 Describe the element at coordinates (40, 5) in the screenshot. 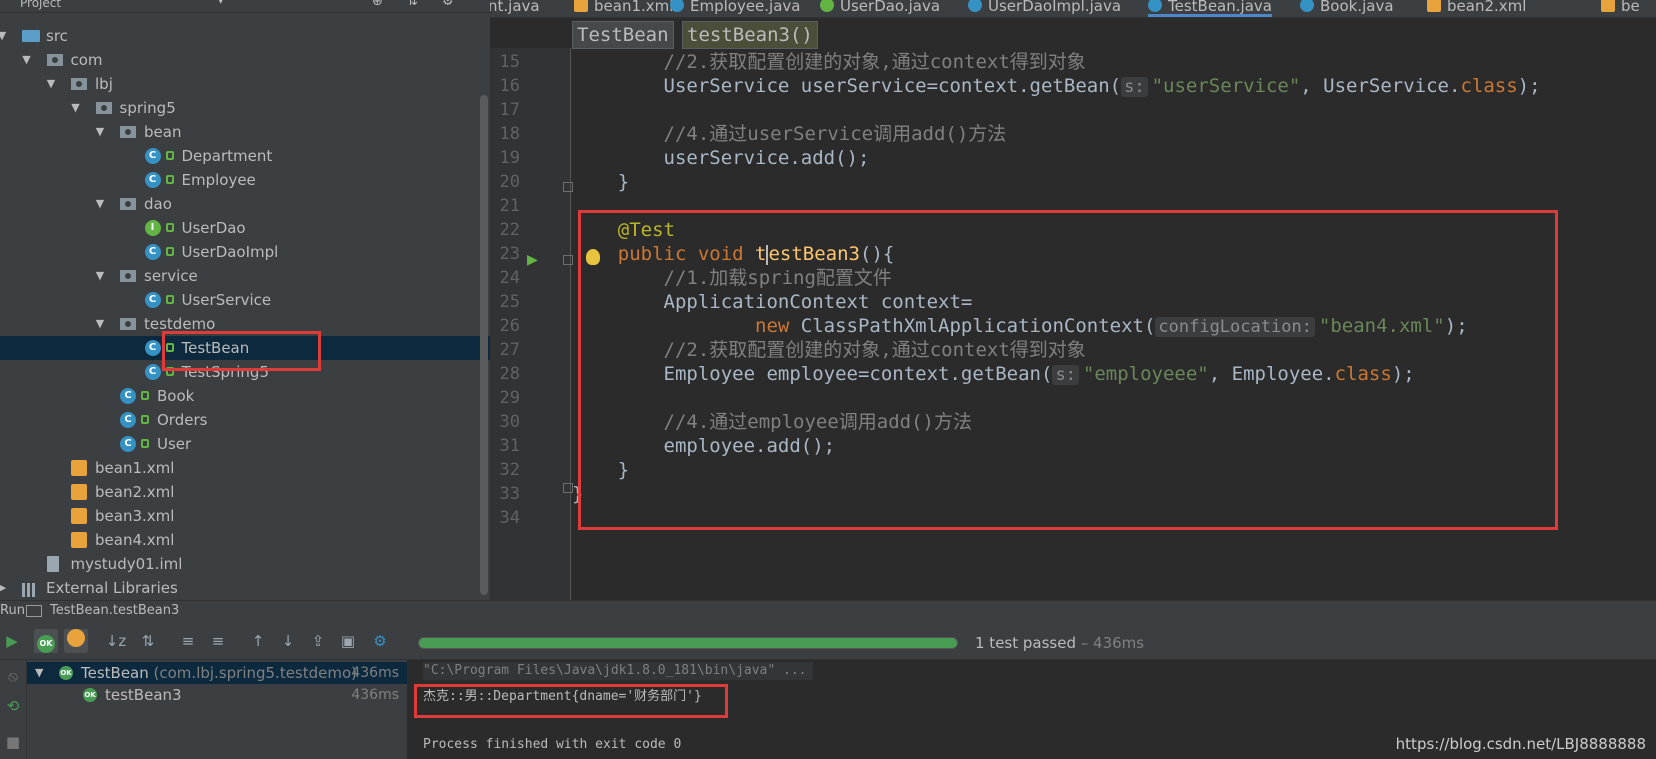

I see `project-panel-title: Project` at that location.